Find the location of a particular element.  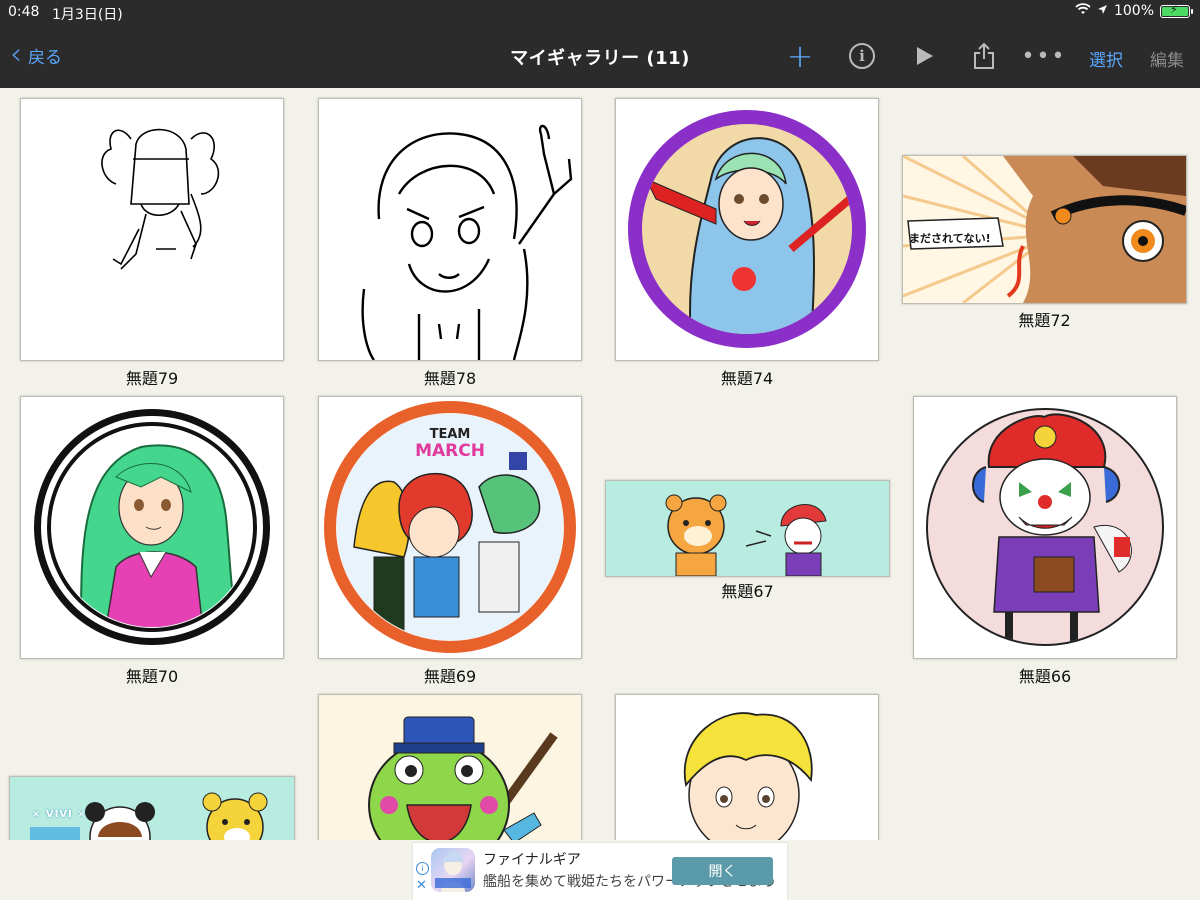

artwork-title: 無題70 is located at coordinates (152, 676).